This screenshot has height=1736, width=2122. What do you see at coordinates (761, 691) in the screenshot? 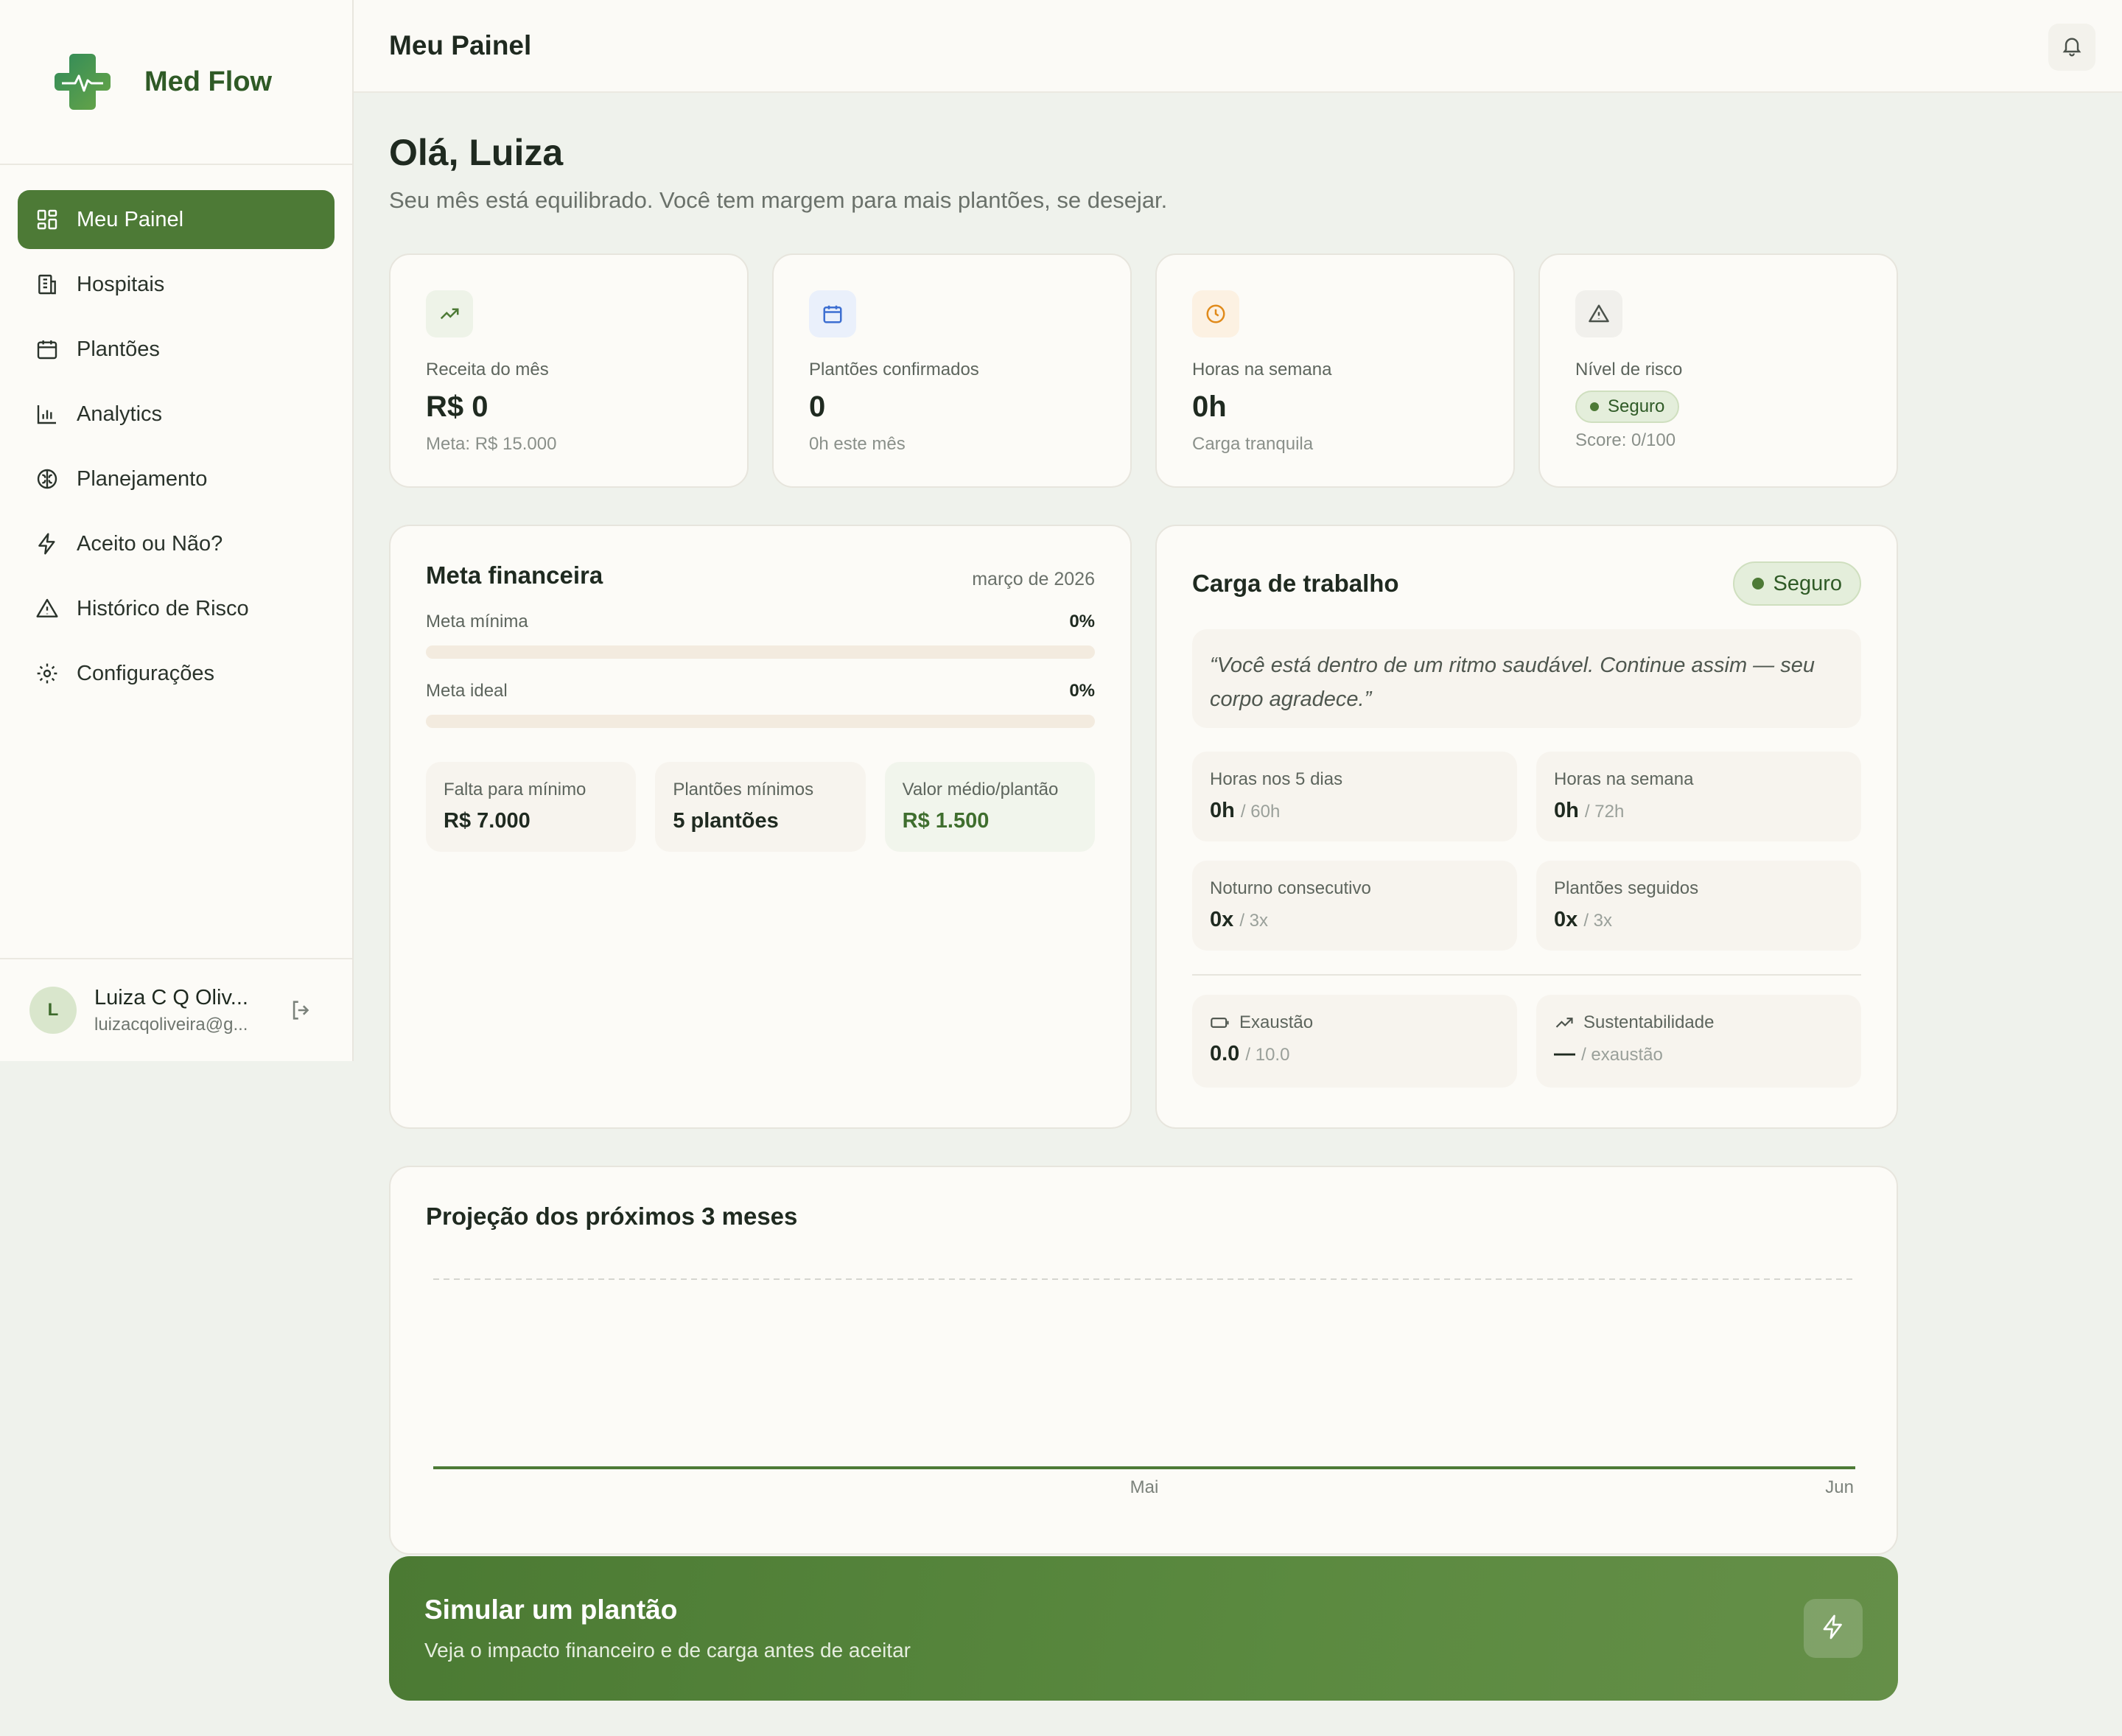
I see `progress-row-ideal: Meta ideal 0%` at bounding box center [761, 691].